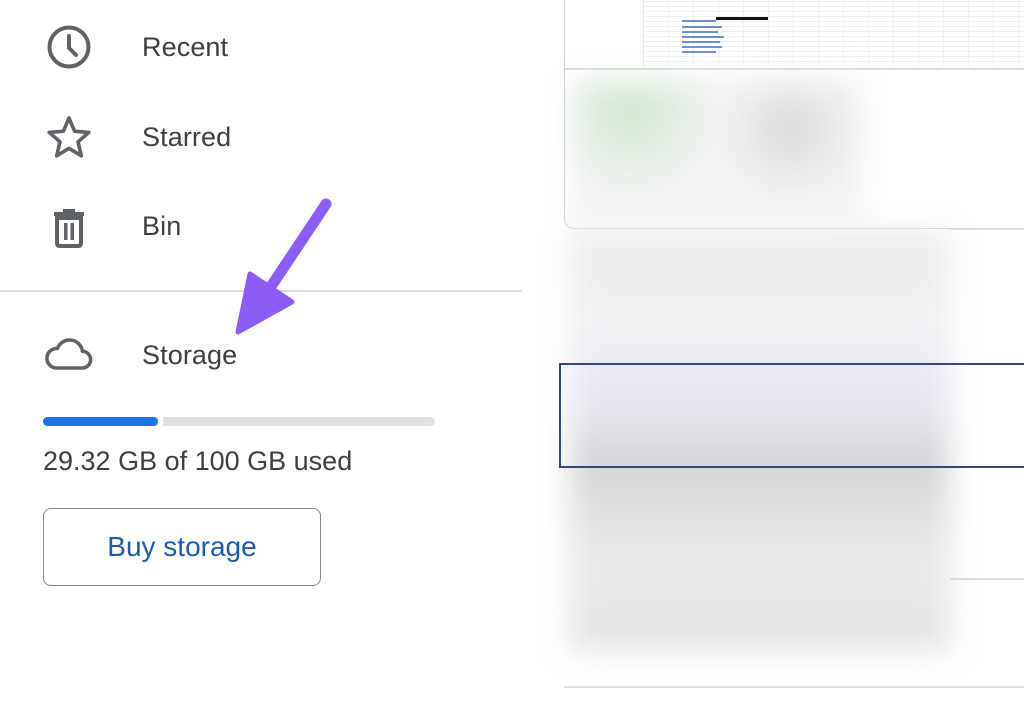 This screenshot has height=709, width=1024. I want to click on nav-item-label: Starred, so click(187, 136).